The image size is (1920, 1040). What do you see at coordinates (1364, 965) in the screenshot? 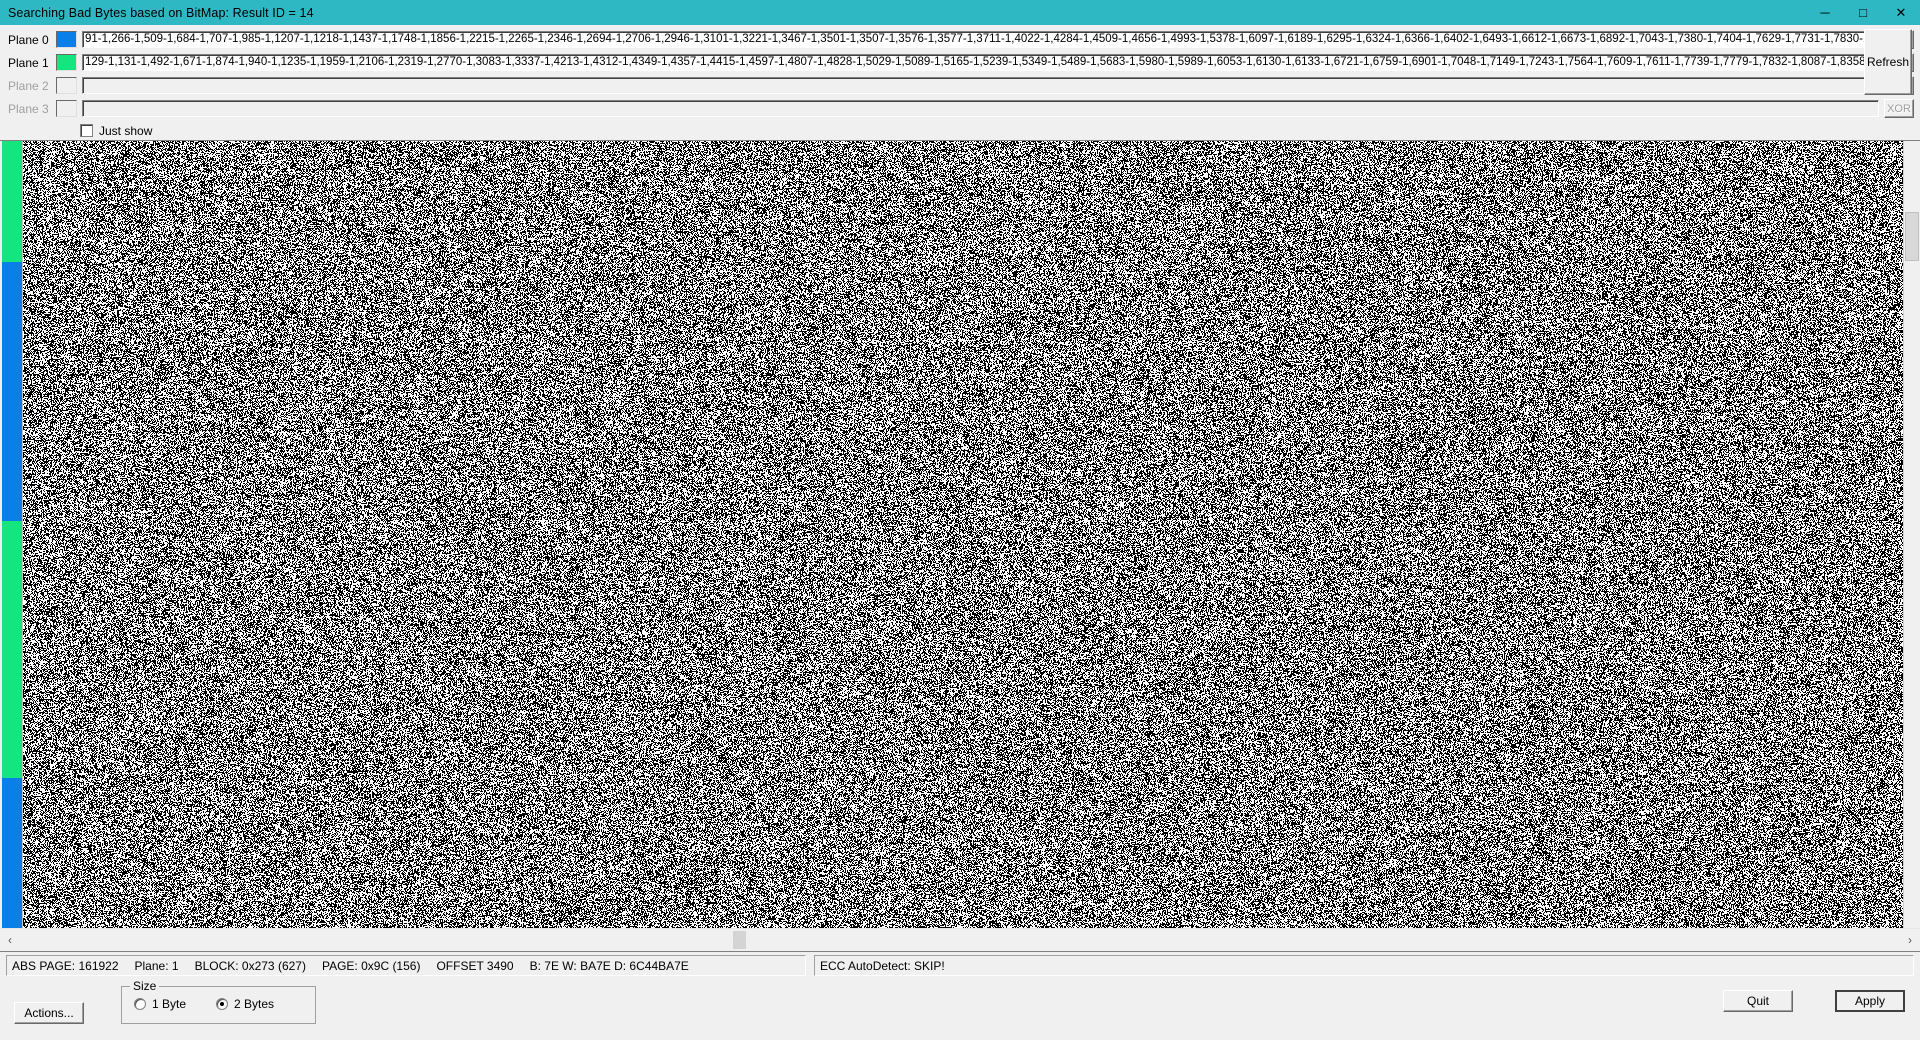
I see `status-pane-ecc: ECC AutoDetect: SKIP!` at bounding box center [1364, 965].